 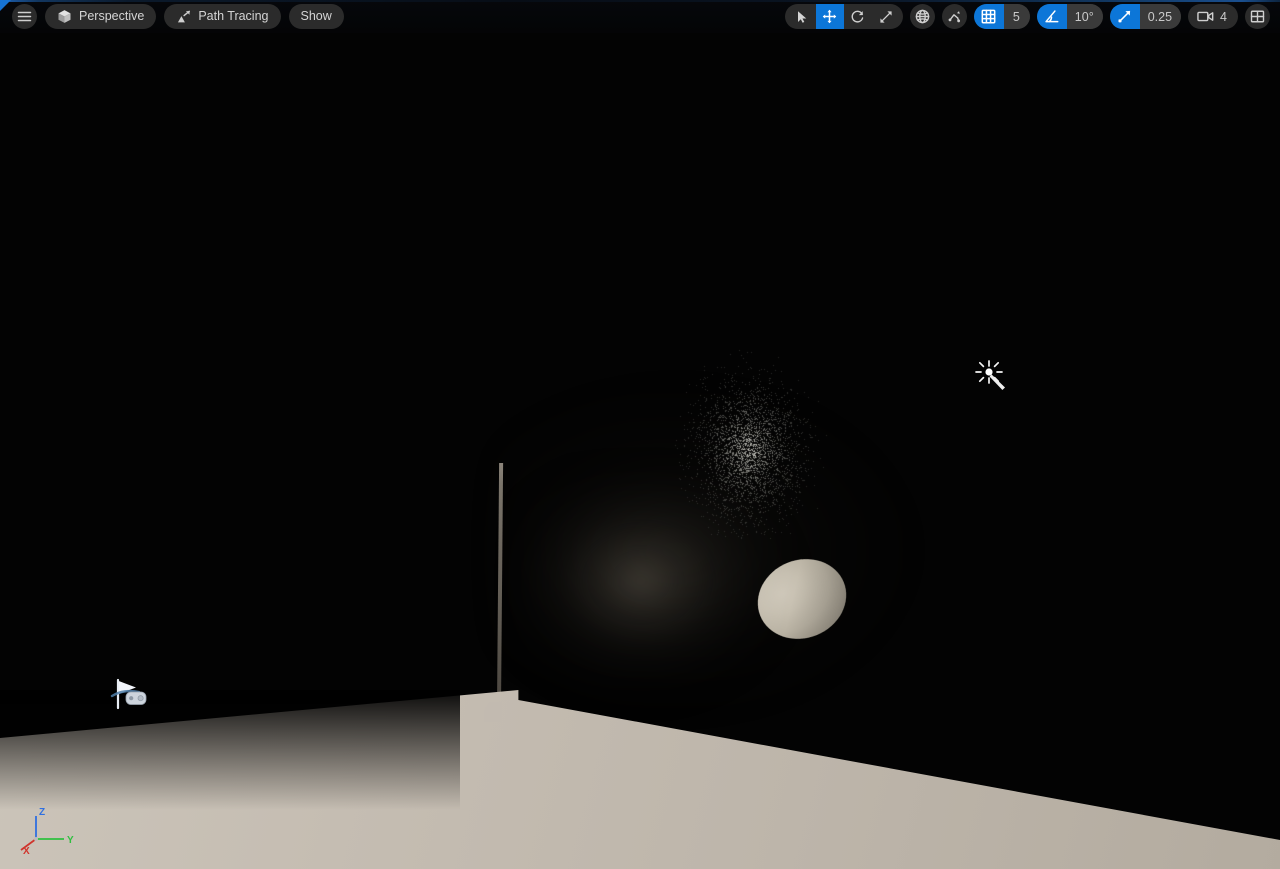 I want to click on coordinate-system-button, so click(x=922, y=16).